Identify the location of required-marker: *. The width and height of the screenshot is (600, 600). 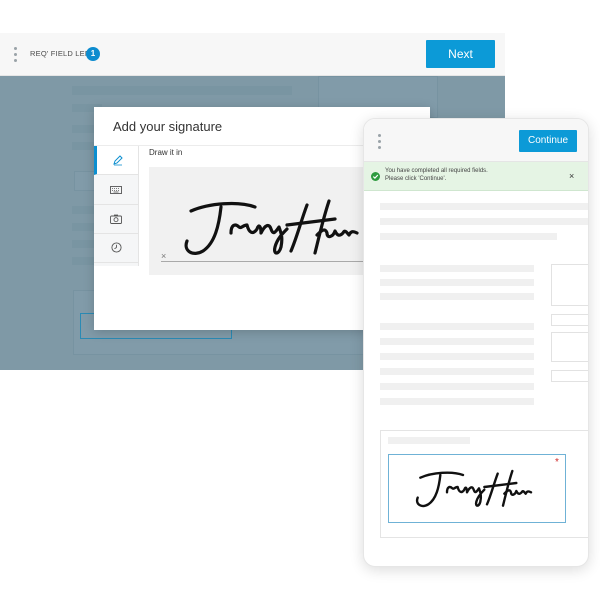
(557, 462).